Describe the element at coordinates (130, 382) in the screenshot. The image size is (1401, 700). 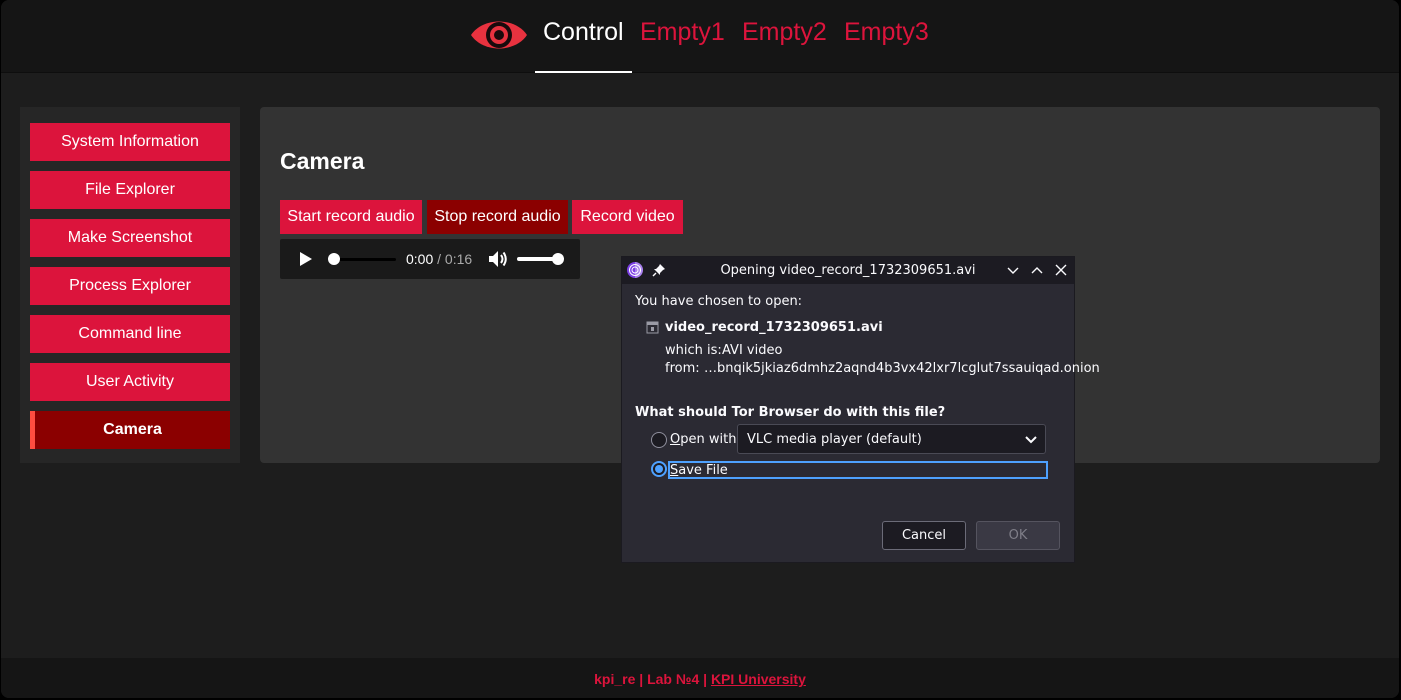
I see `sidebar-item-user-activity: User Activity` at that location.